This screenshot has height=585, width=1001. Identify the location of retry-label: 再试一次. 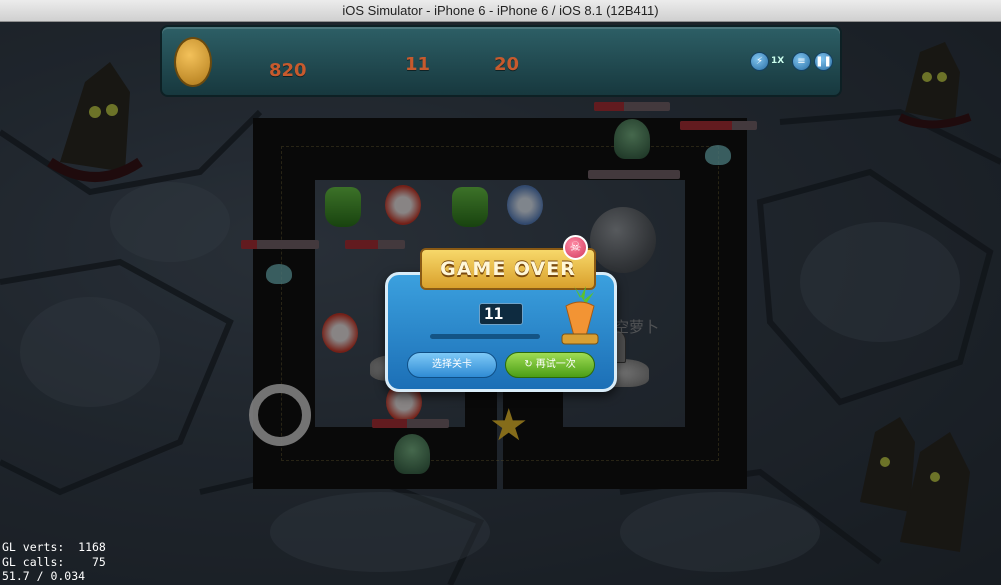
(555, 364).